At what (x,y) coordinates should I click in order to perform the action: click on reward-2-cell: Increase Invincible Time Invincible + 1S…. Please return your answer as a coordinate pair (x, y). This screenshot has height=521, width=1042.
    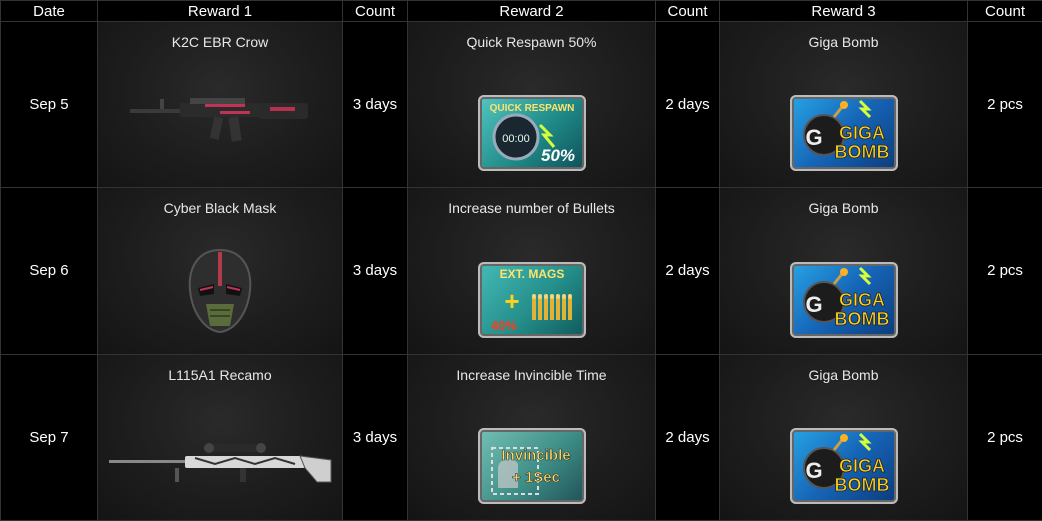
    Looking at the image, I should click on (531, 437).